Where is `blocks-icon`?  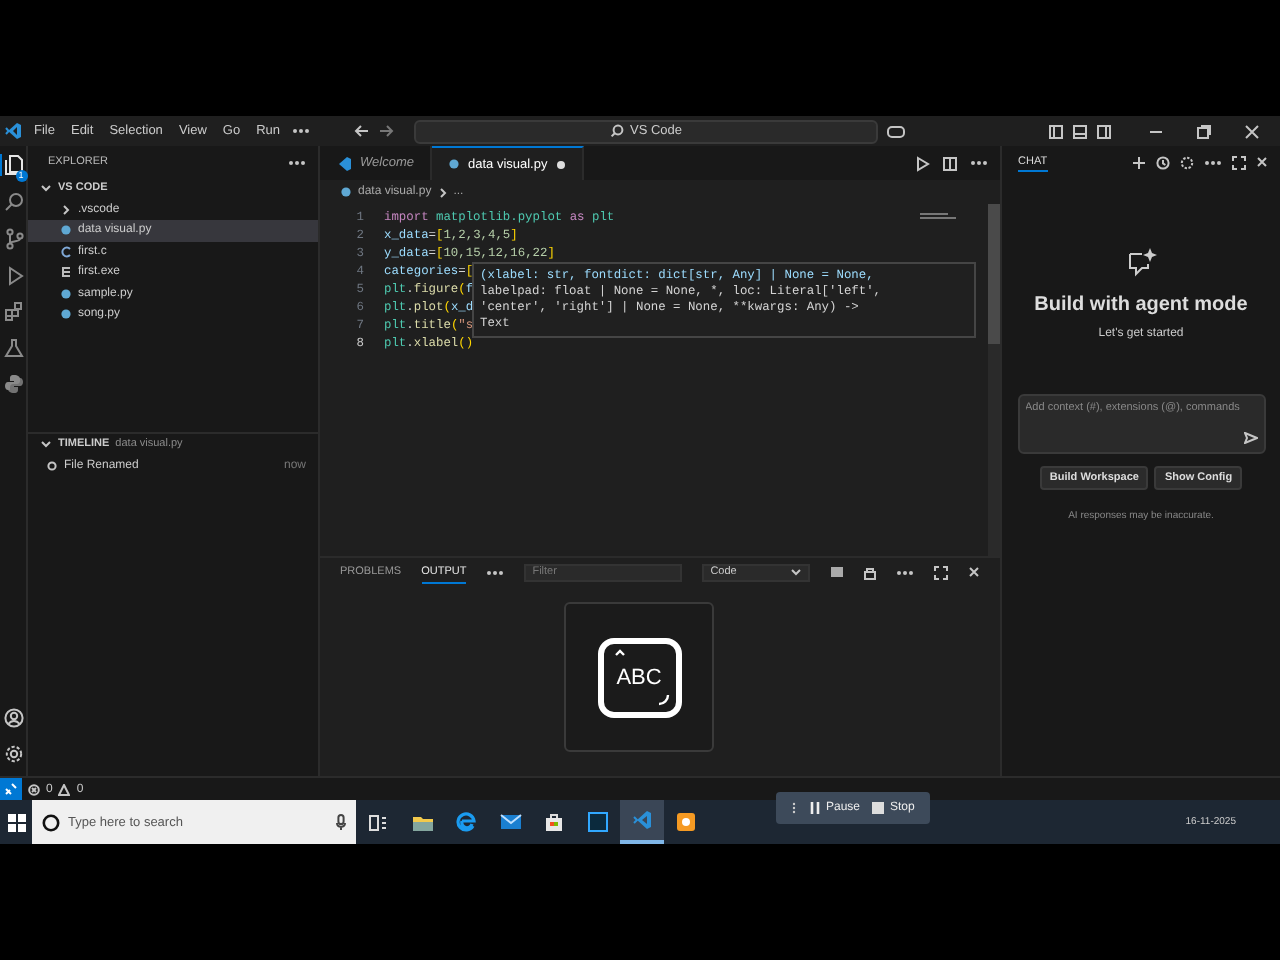
blocks-icon is located at coordinates (14, 312).